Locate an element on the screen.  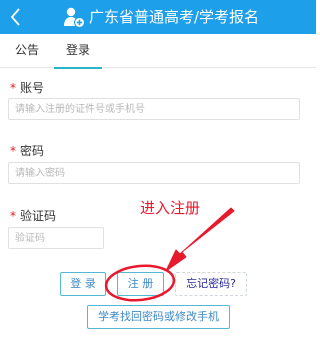
app-header: 广东省普通高考/学考报名 is located at coordinates (158, 17).